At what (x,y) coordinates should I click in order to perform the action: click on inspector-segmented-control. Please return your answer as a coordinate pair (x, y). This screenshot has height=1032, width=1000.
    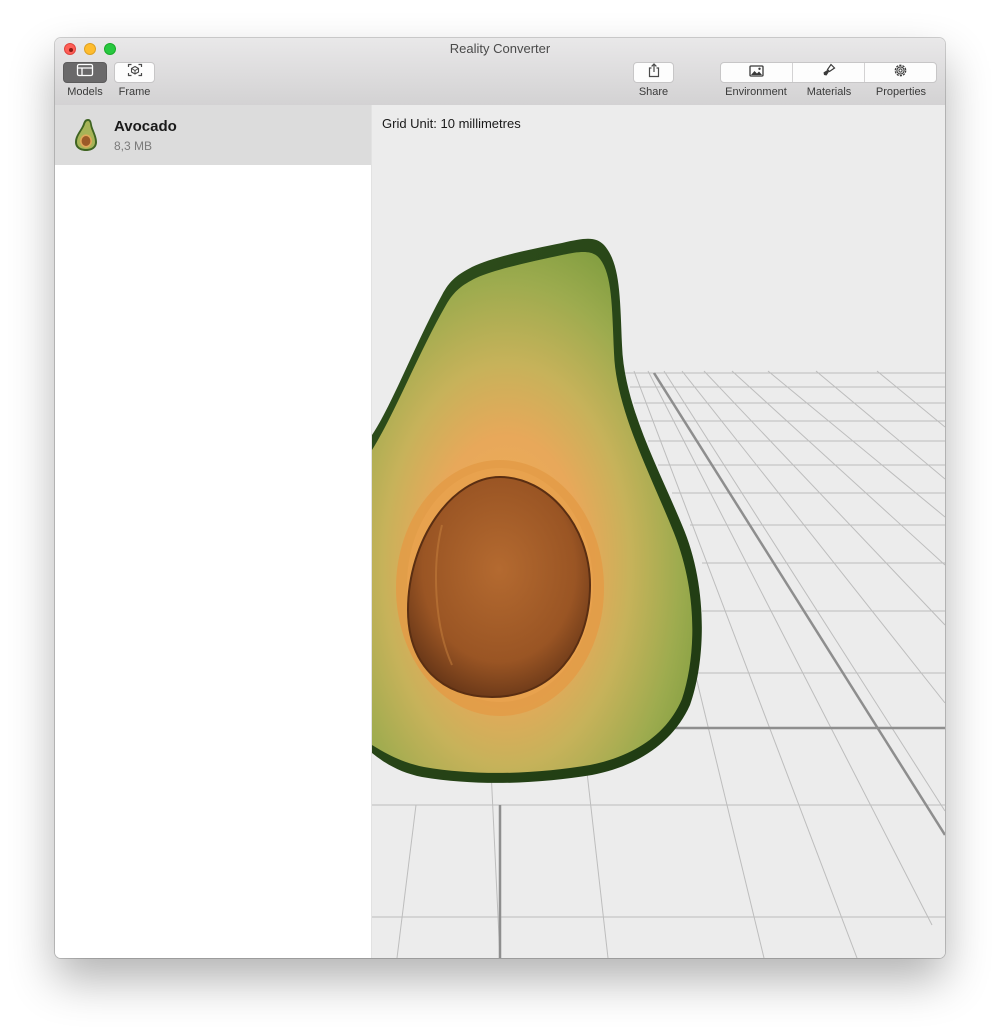
    Looking at the image, I should click on (828, 72).